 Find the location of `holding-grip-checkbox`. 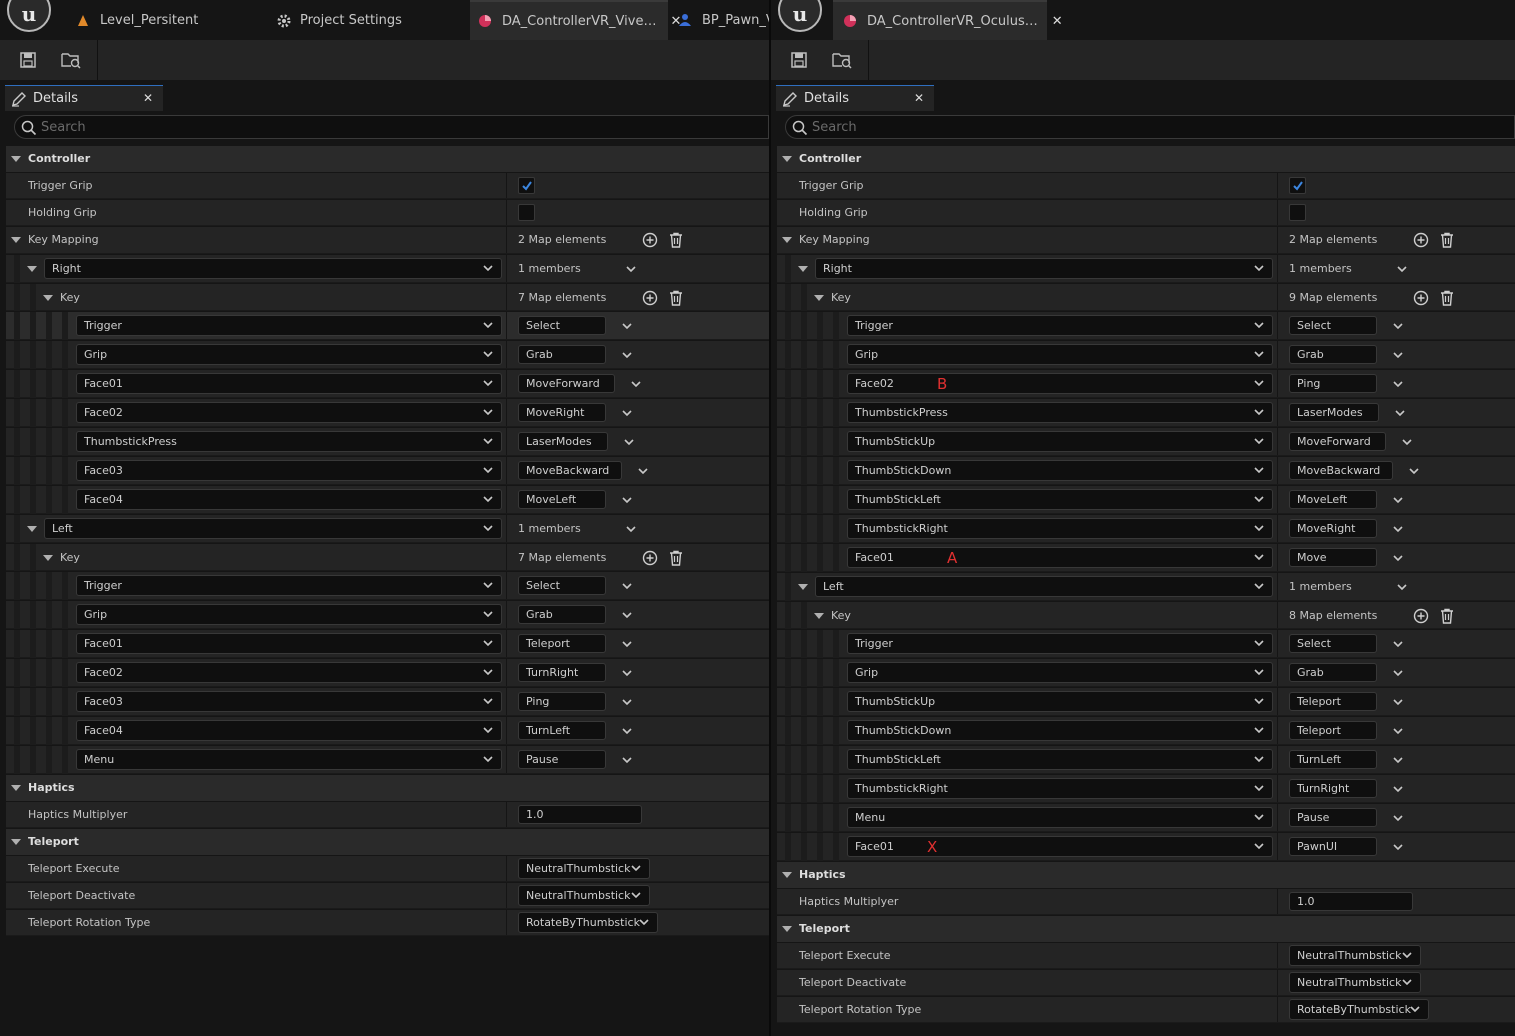

holding-grip-checkbox is located at coordinates (1297, 212).